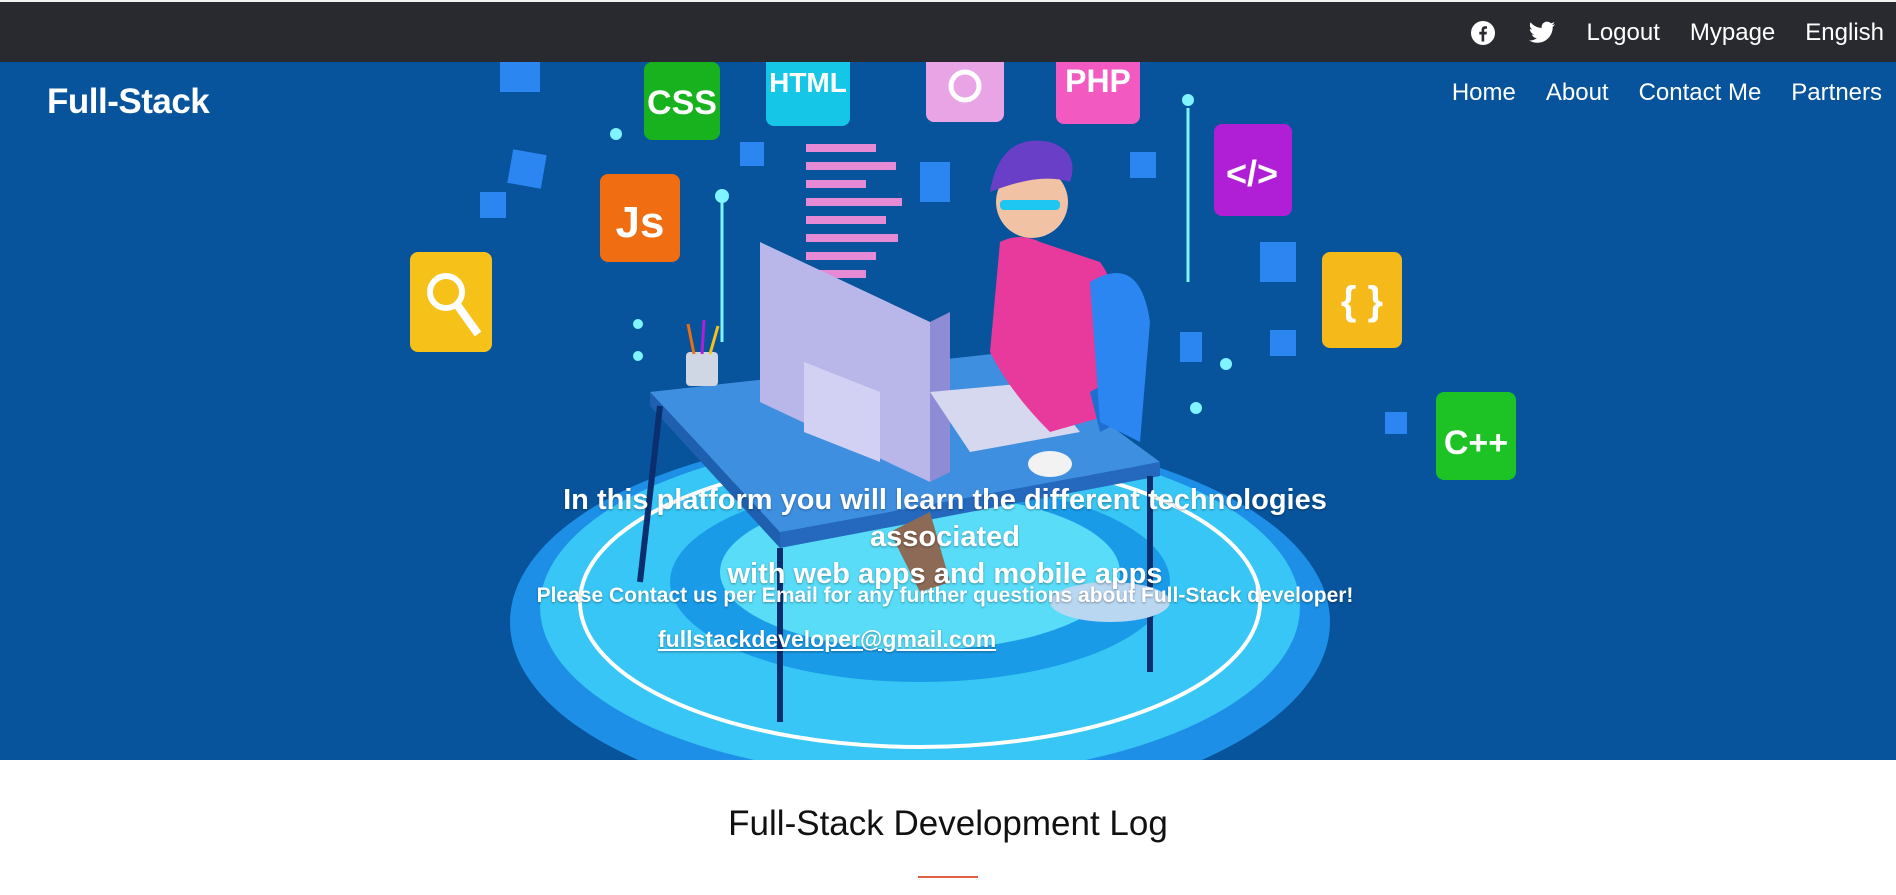 The height and width of the screenshot is (895, 1896). What do you see at coordinates (1622, 33) in the screenshot?
I see `logout-link: Logout` at bounding box center [1622, 33].